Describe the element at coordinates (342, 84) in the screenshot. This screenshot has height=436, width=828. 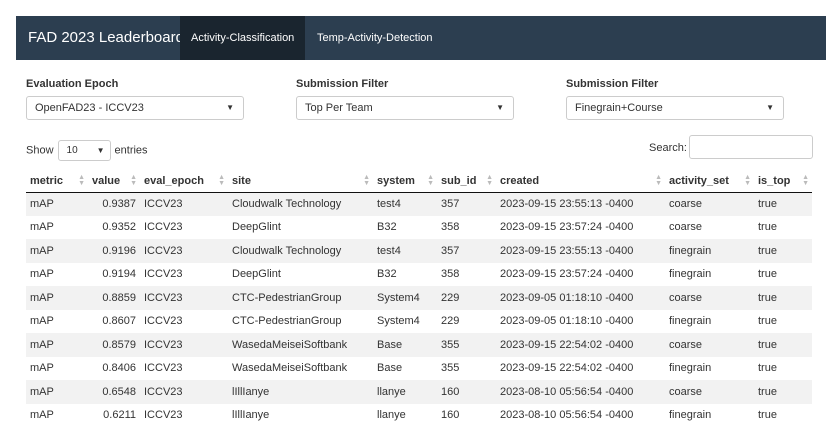
I see `submission-filter-label: Submission Filter` at that location.